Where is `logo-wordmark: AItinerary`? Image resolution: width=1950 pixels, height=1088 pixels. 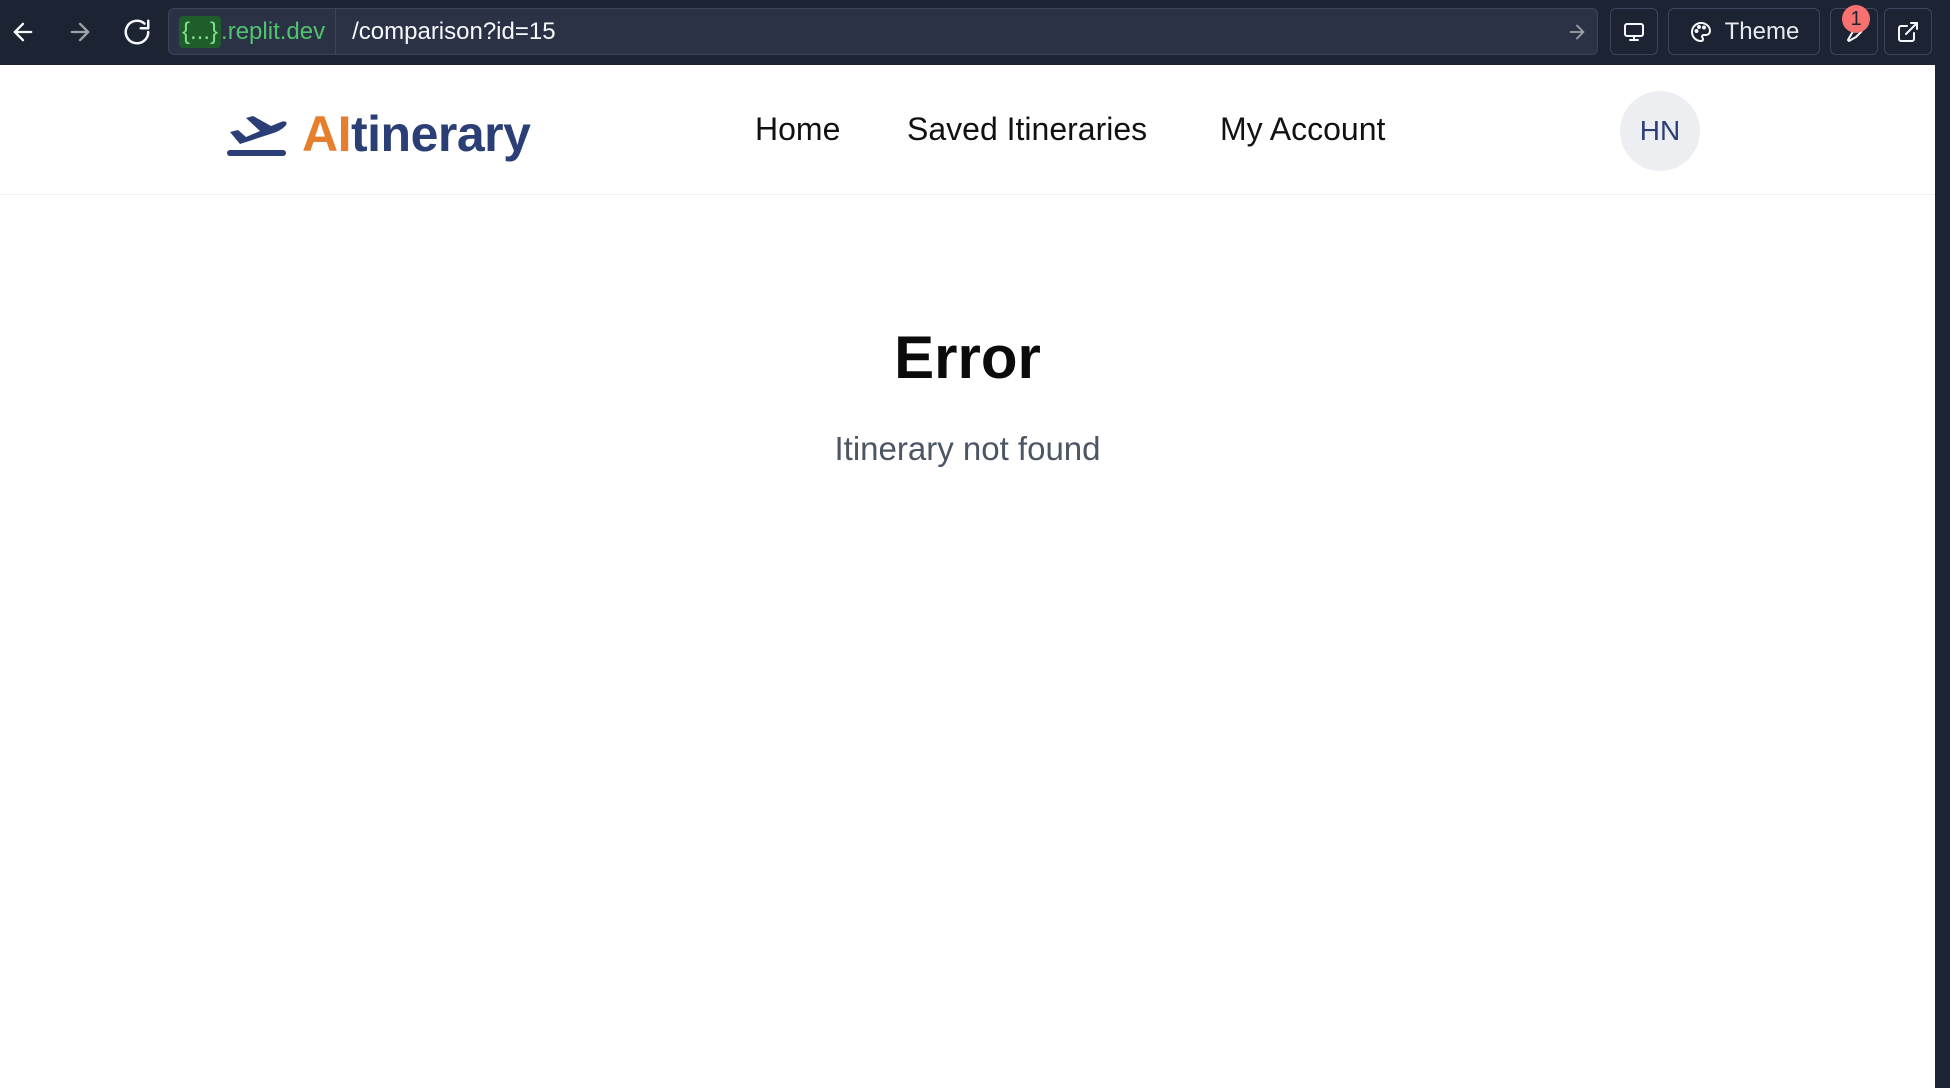 logo-wordmark: AItinerary is located at coordinates (416, 134).